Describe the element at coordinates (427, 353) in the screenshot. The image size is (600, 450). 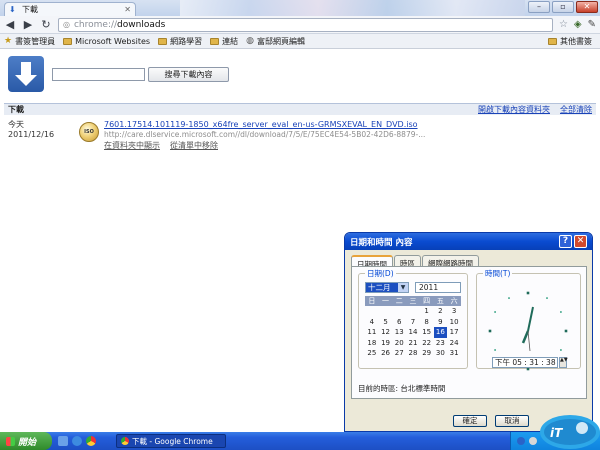
I see `calendar-day: 29` at that location.